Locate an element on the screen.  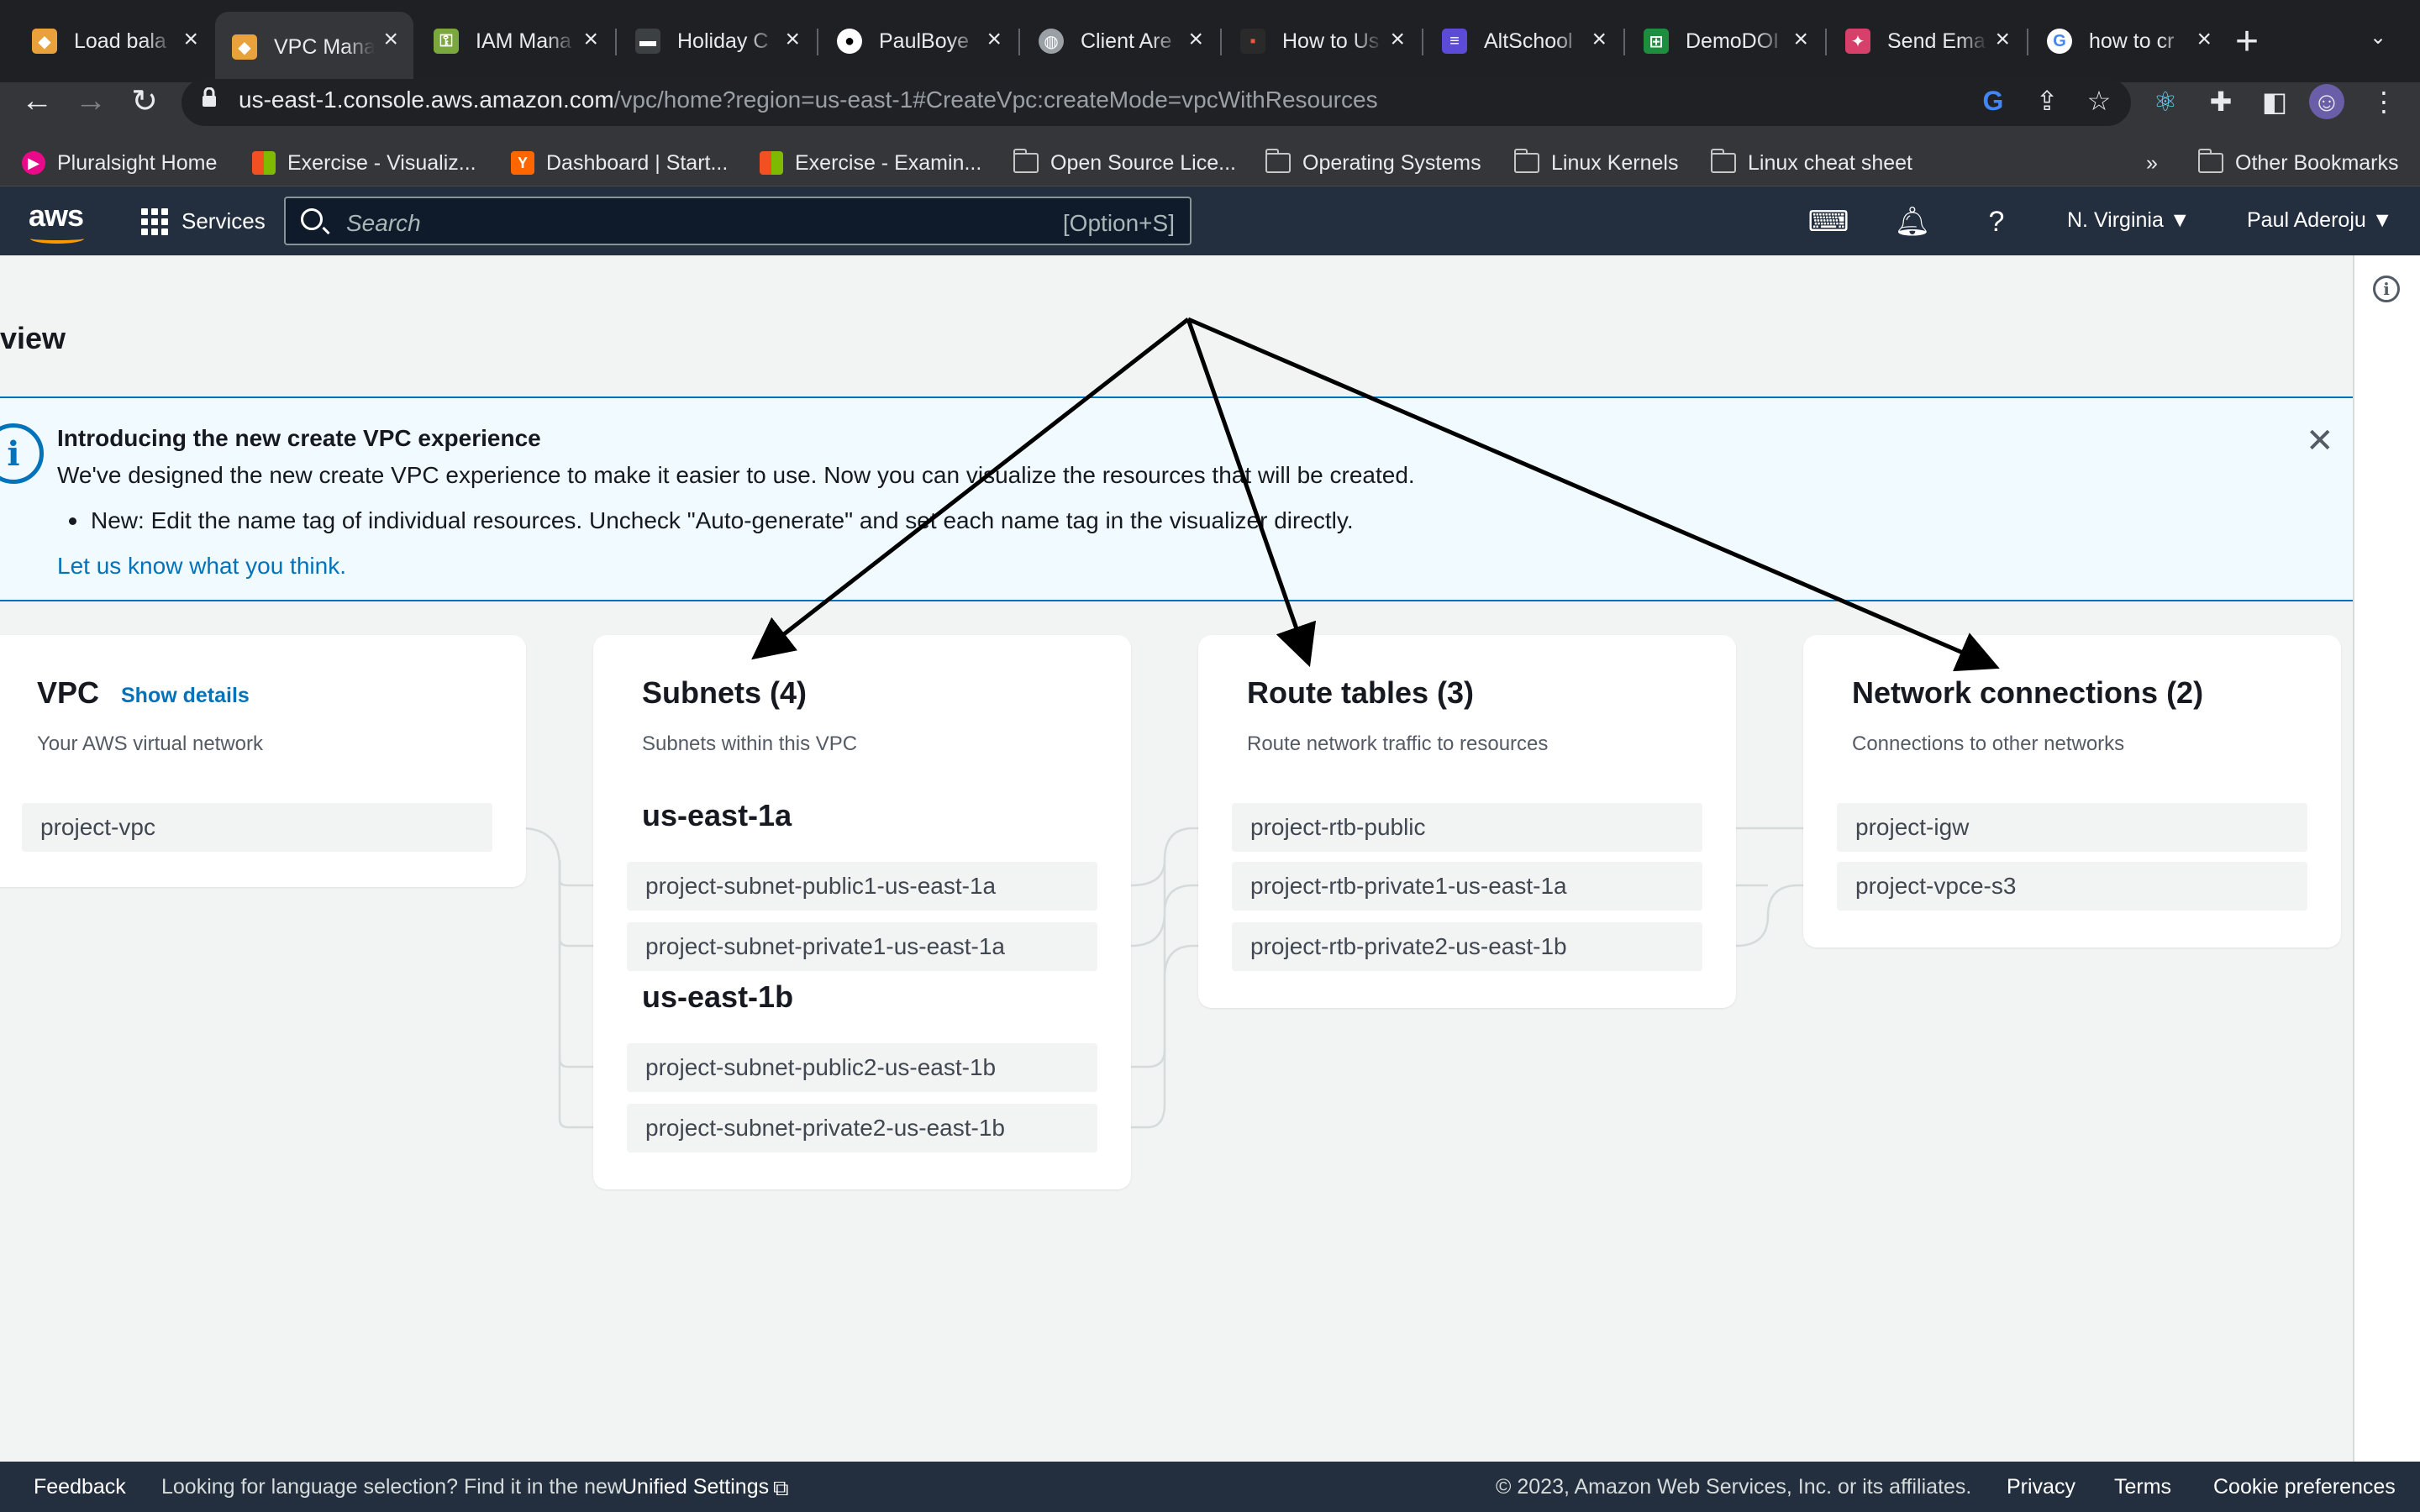
annotation-arrows is located at coordinates (1376, 494).